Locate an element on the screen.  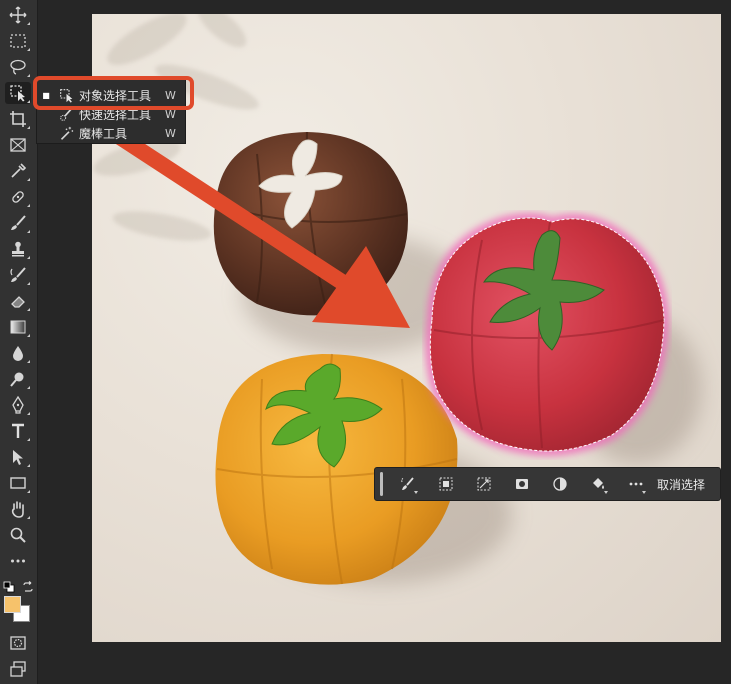
type-icon is located at coordinates (18, 430).